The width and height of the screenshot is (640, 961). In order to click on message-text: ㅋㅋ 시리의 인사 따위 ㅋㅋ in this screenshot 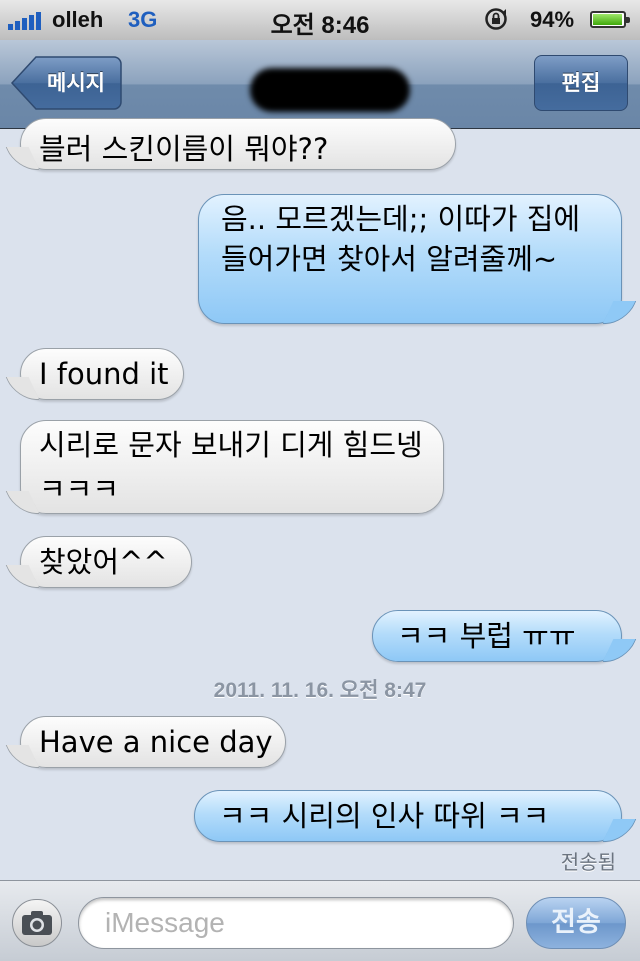, I will do `click(384, 816)`.